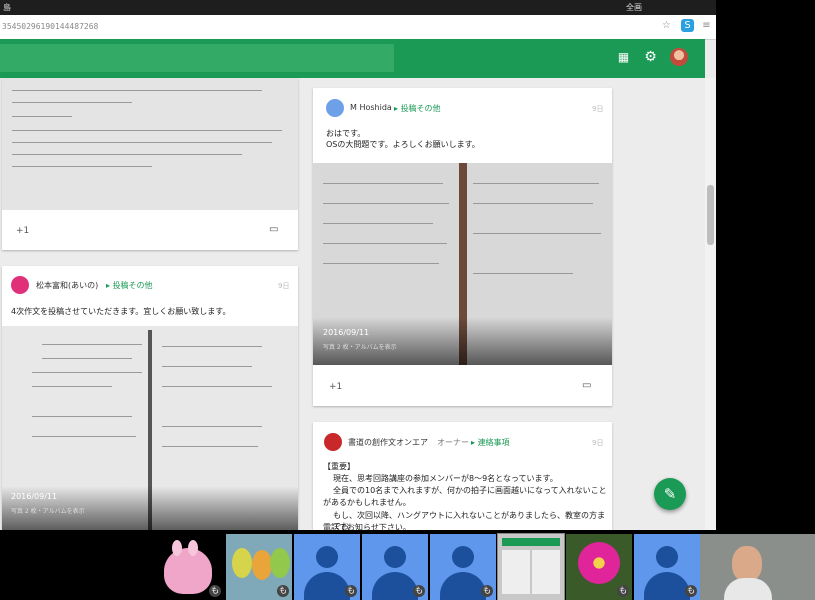 This screenshot has height=600, width=815. Describe the element at coordinates (650, 57) in the screenshot. I see `settings-icon: ⚙` at that location.